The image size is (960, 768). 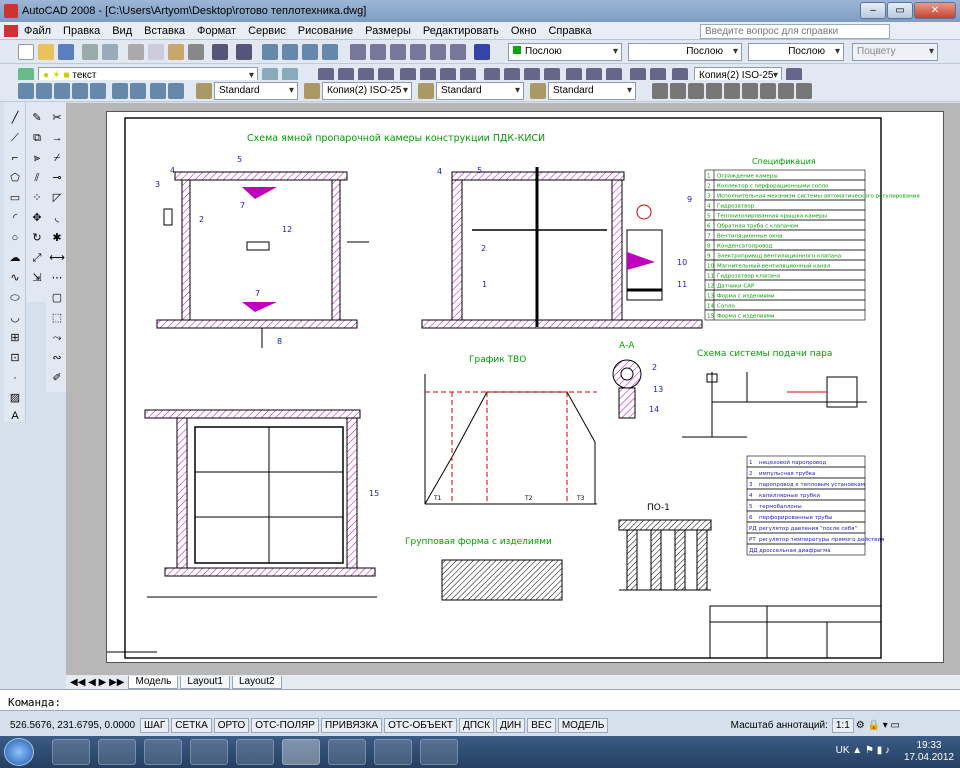 I want to click on menu-tools: Сервис, so click(x=267, y=31).